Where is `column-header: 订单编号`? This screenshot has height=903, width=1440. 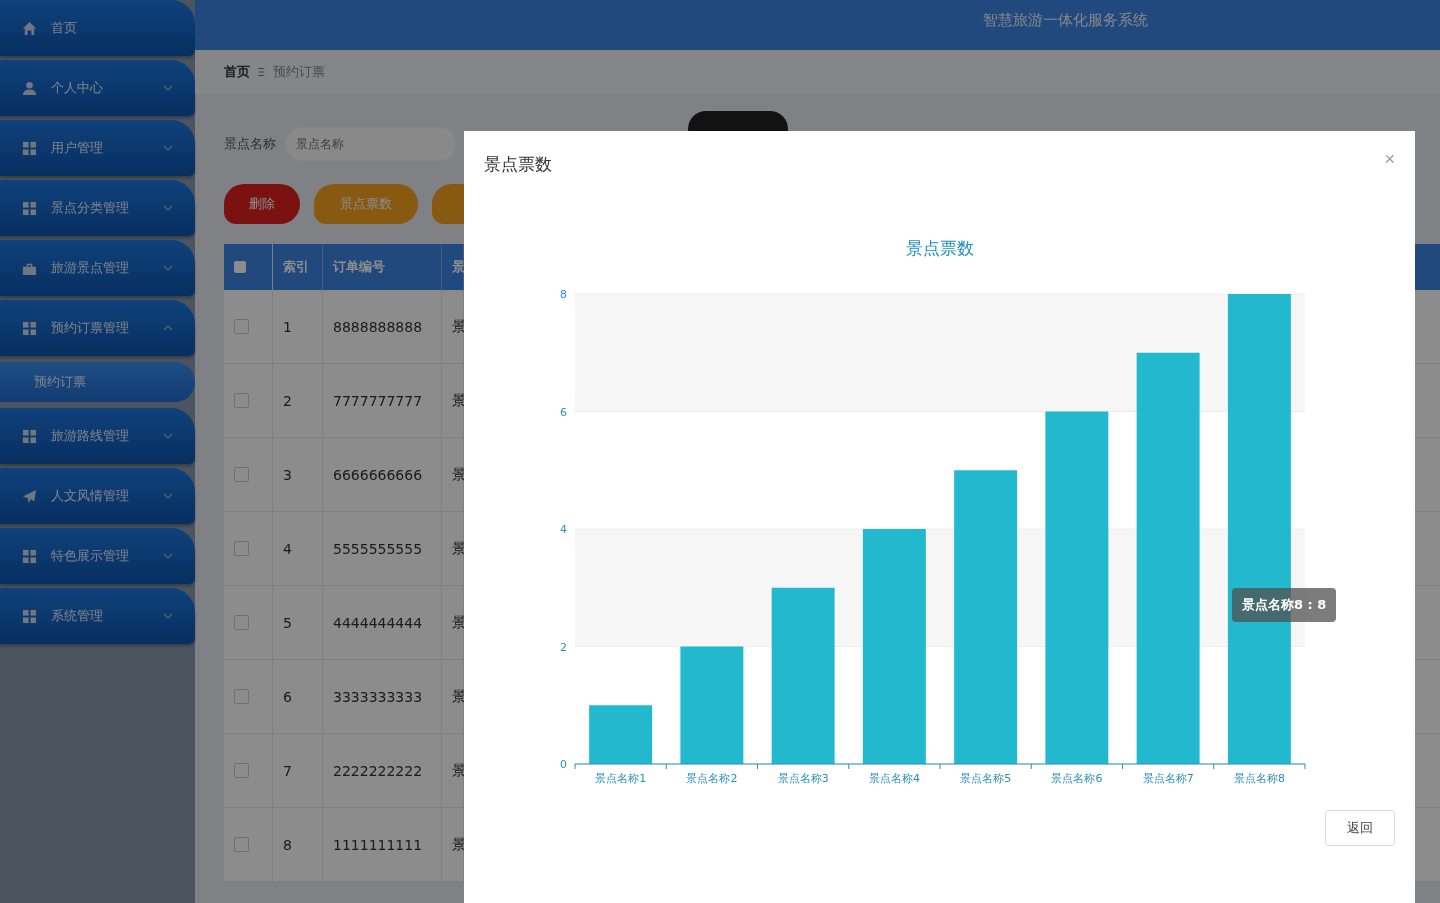 column-header: 订单编号 is located at coordinates (382, 267).